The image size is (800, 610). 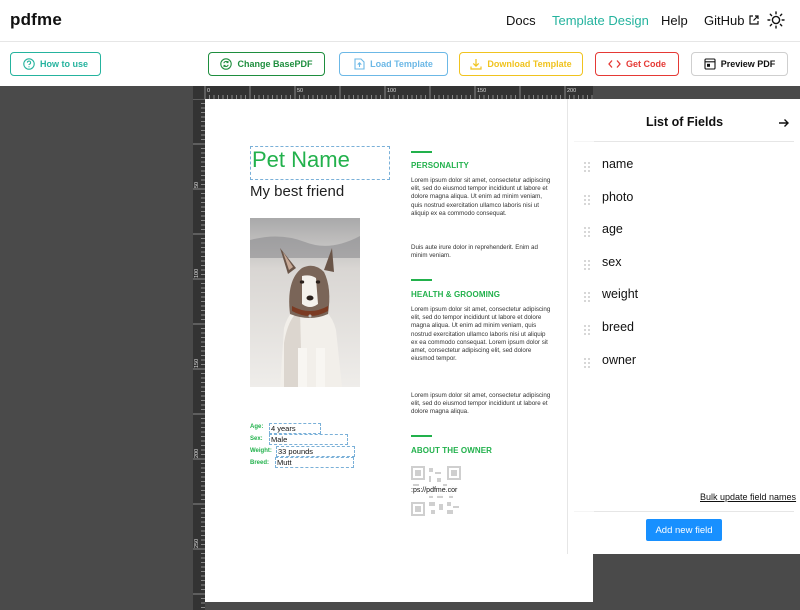 I want to click on load-template-label: Load Template, so click(x=401, y=64).